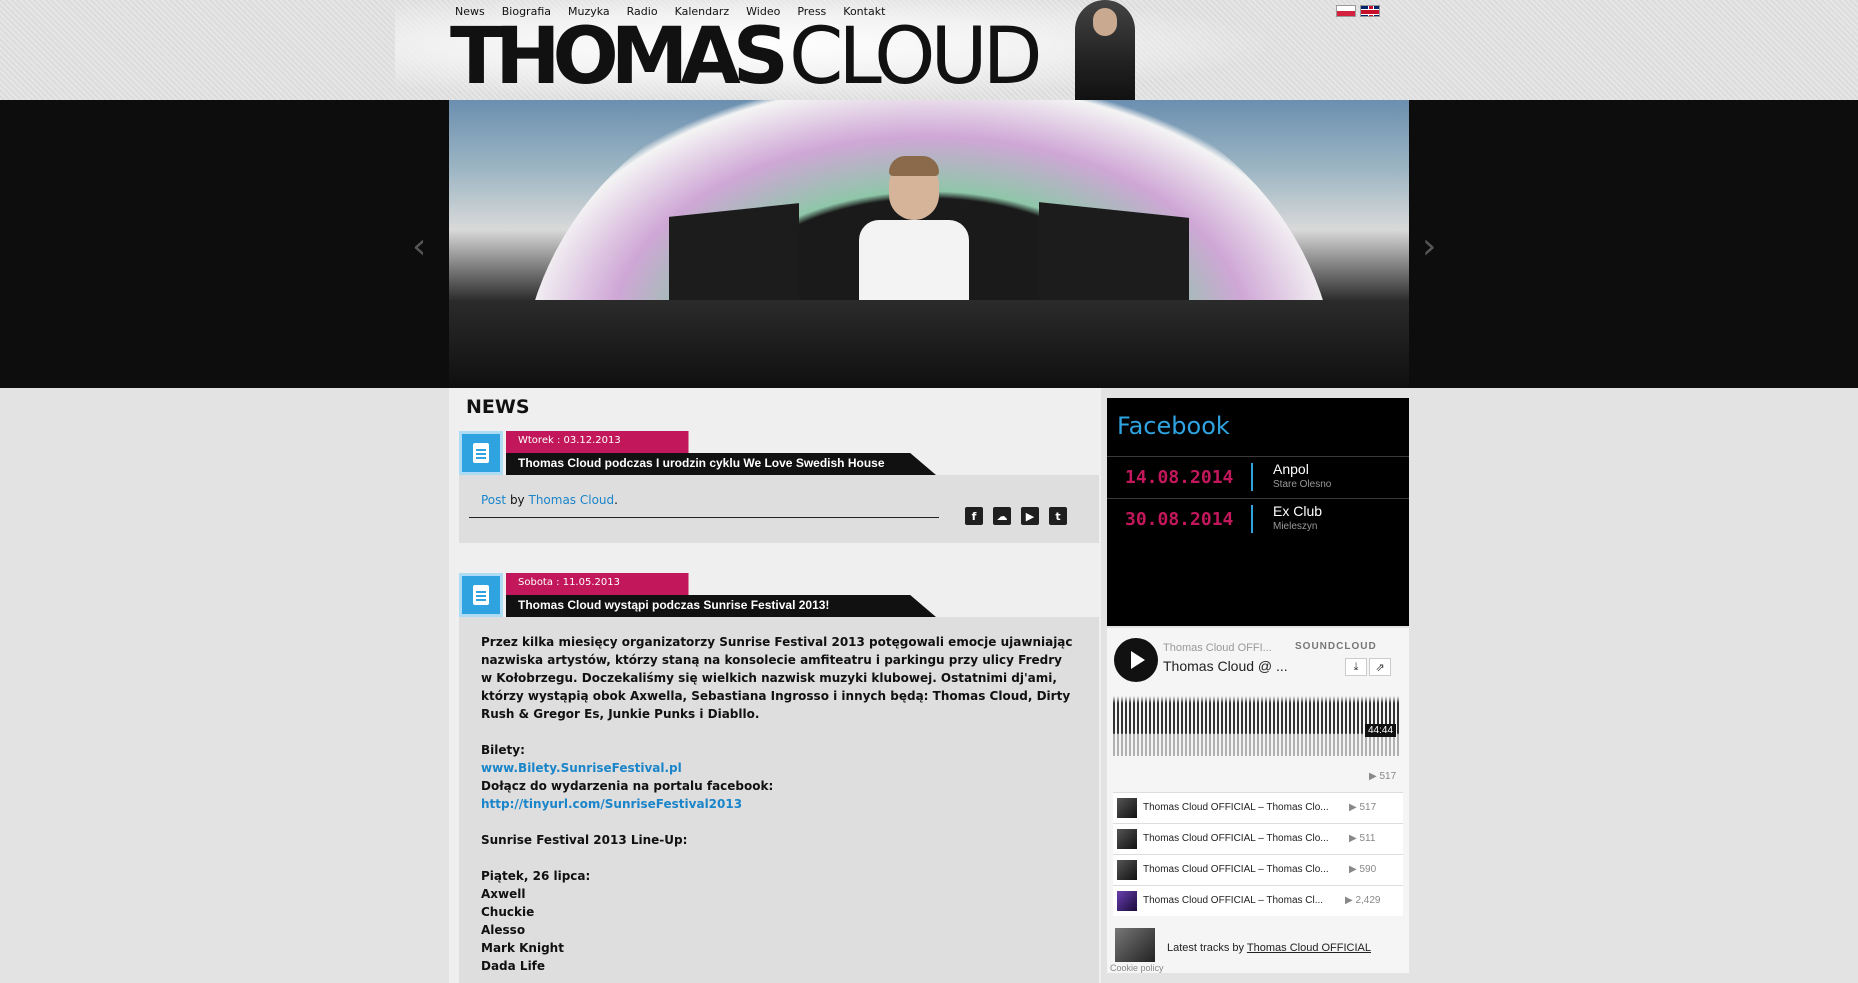 This screenshot has width=1858, height=983. I want to click on share-icon: ⇗, so click(1380, 667).